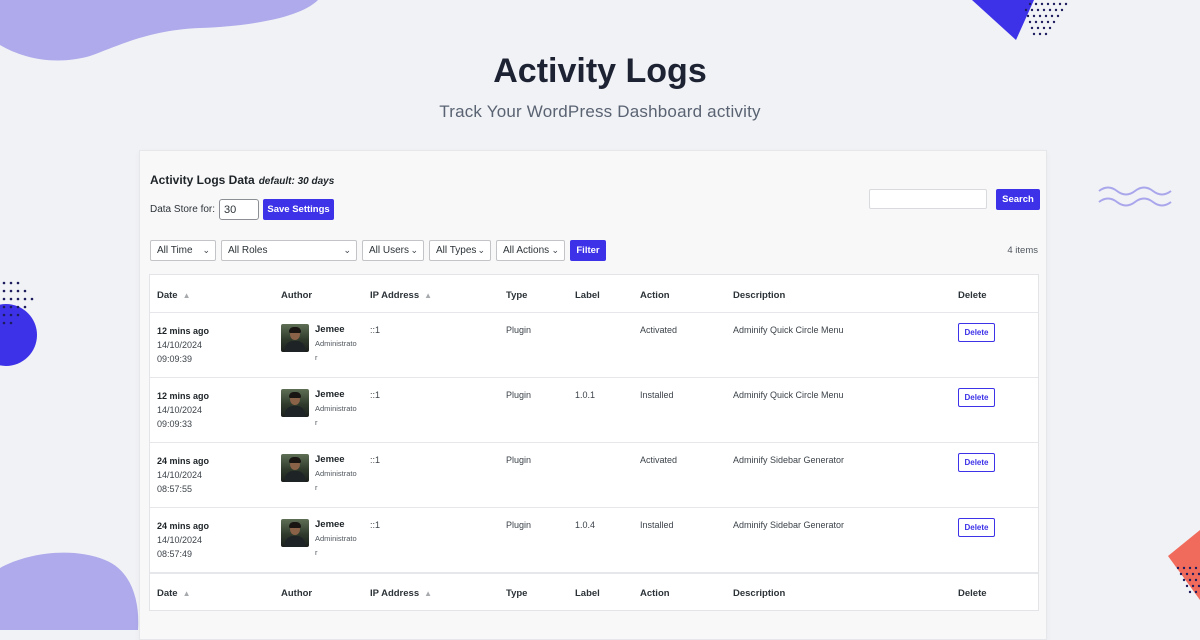 Image resolution: width=1200 pixels, height=640 pixels. I want to click on panel-heading-note: default: 30 days, so click(296, 181).